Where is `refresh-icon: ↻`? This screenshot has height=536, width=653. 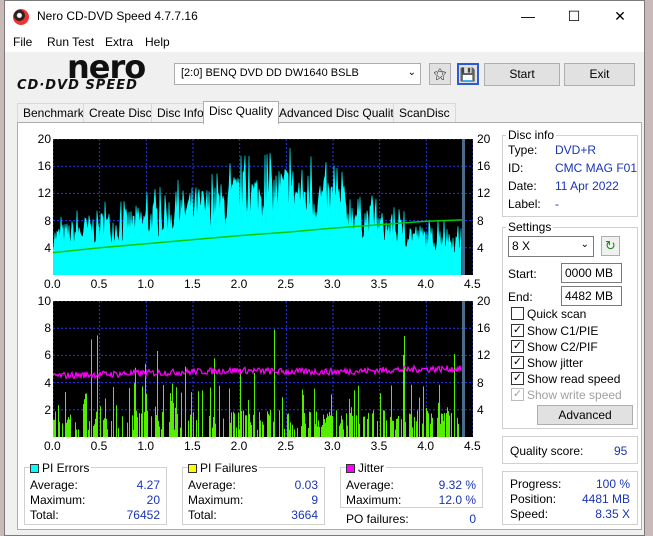 refresh-icon: ↻ is located at coordinates (610, 246).